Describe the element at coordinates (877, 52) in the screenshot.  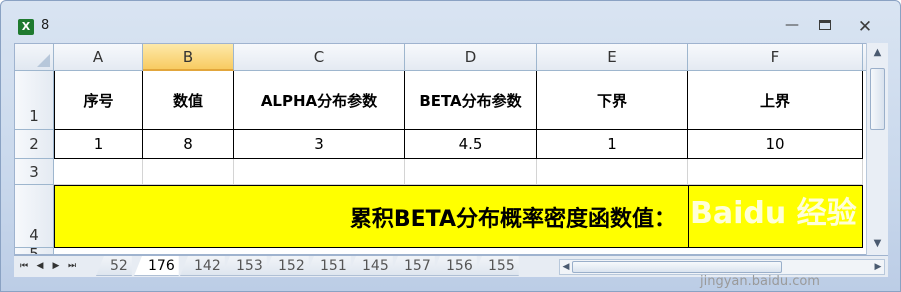
I see `scroll-up-icon: ▲` at that location.